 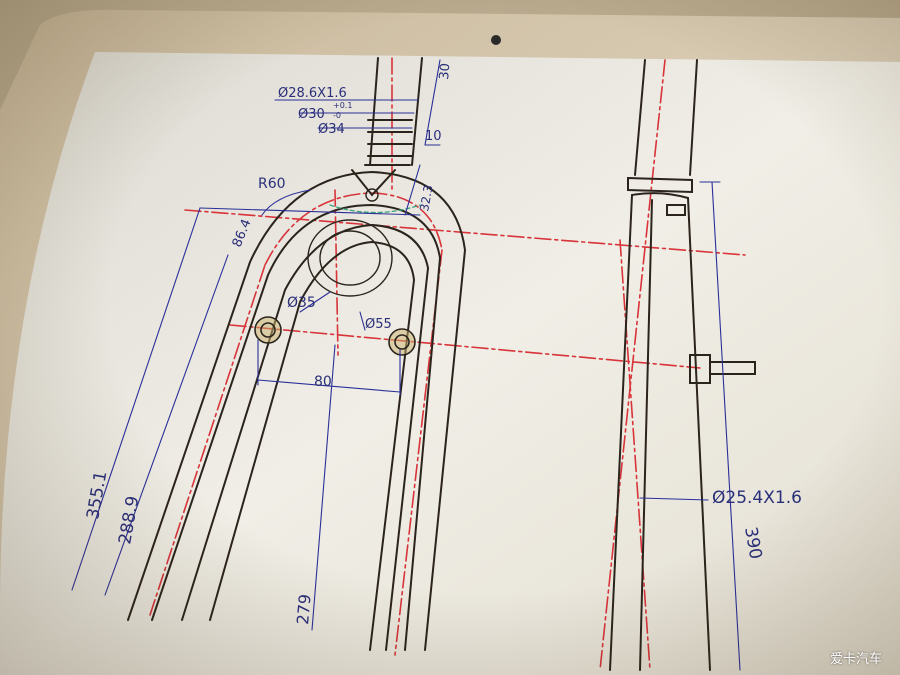 What do you see at coordinates (337, 115) in the screenshot?
I see `dim-tol-low: -0` at bounding box center [337, 115].